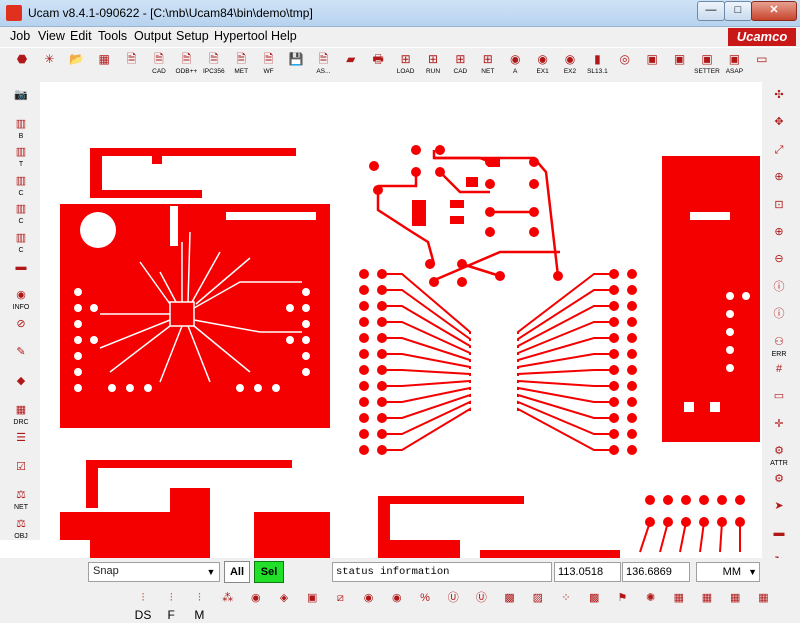 The image size is (800, 623). Describe the element at coordinates (21, 241) in the screenshot. I see `layer-ic-button: ▥ C` at that location.